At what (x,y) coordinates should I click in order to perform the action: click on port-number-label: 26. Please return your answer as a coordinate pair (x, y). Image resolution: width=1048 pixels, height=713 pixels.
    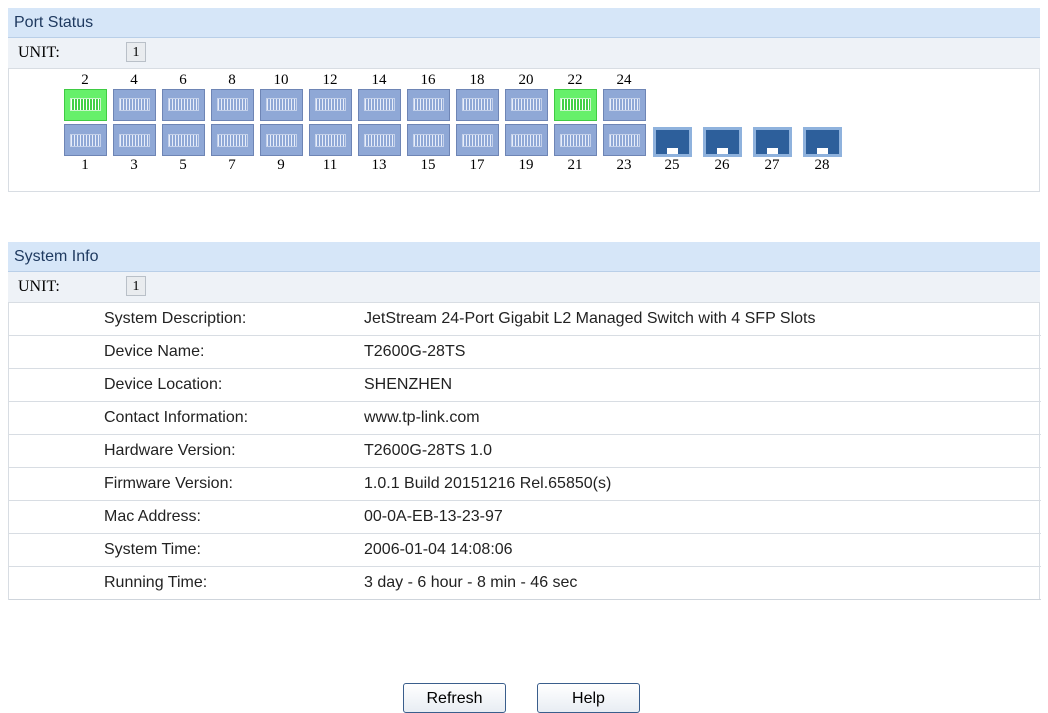
    Looking at the image, I should click on (722, 165).